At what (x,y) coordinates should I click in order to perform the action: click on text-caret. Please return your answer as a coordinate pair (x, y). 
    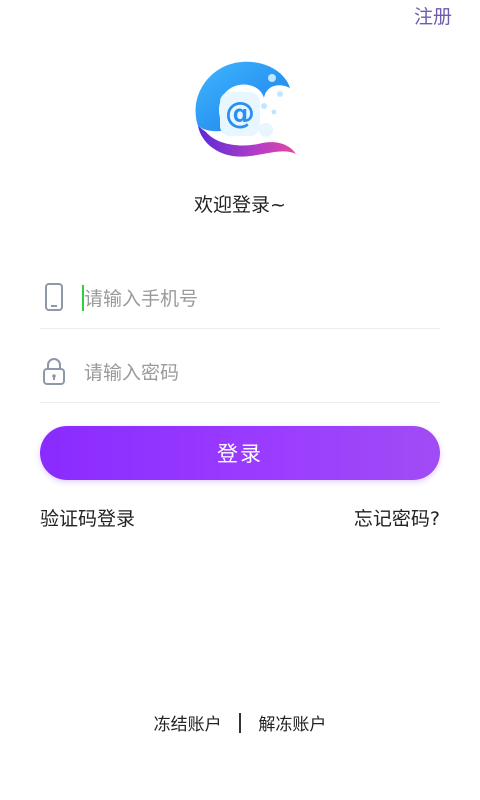
    Looking at the image, I should click on (83, 298).